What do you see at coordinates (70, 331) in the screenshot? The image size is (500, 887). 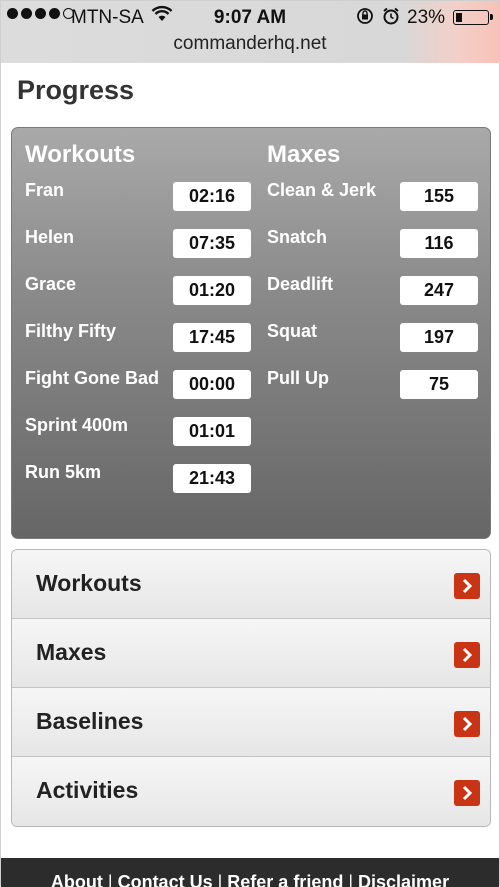 I see `workout-name: Filthy Fifty` at bounding box center [70, 331].